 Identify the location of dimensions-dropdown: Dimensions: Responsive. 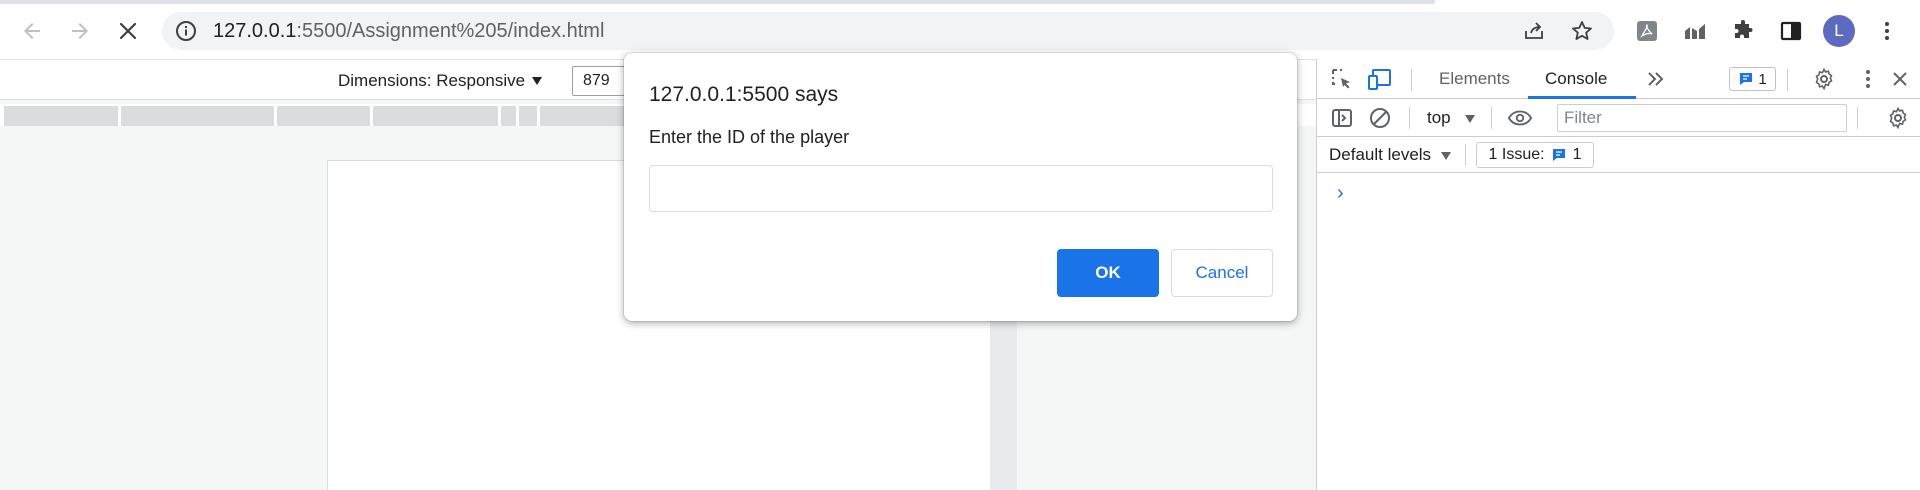
(431, 81).